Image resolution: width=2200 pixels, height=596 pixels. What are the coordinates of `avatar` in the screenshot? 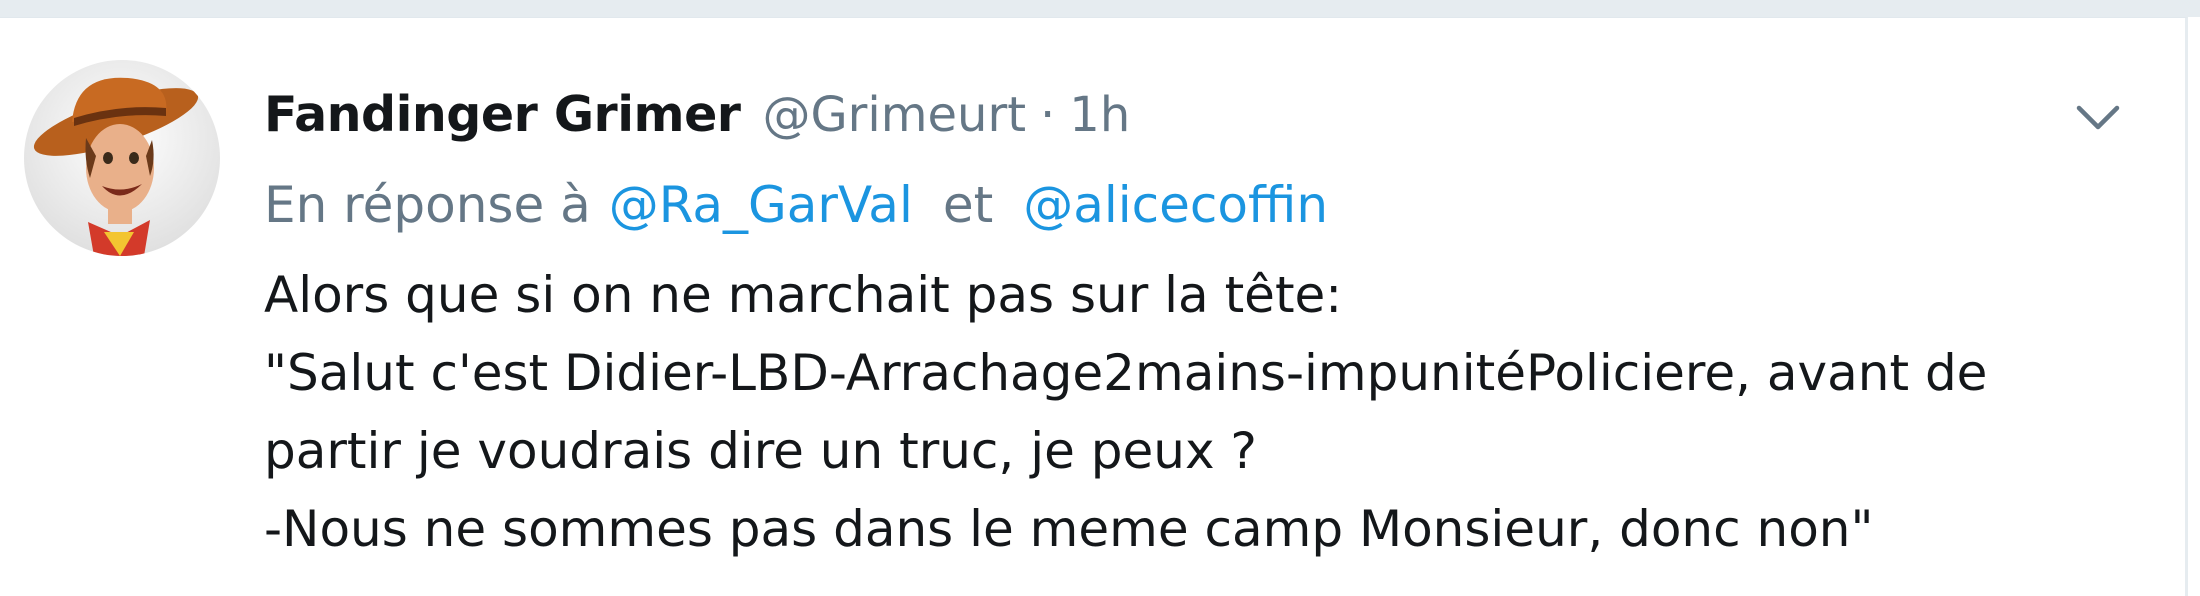 It's located at (122, 158).